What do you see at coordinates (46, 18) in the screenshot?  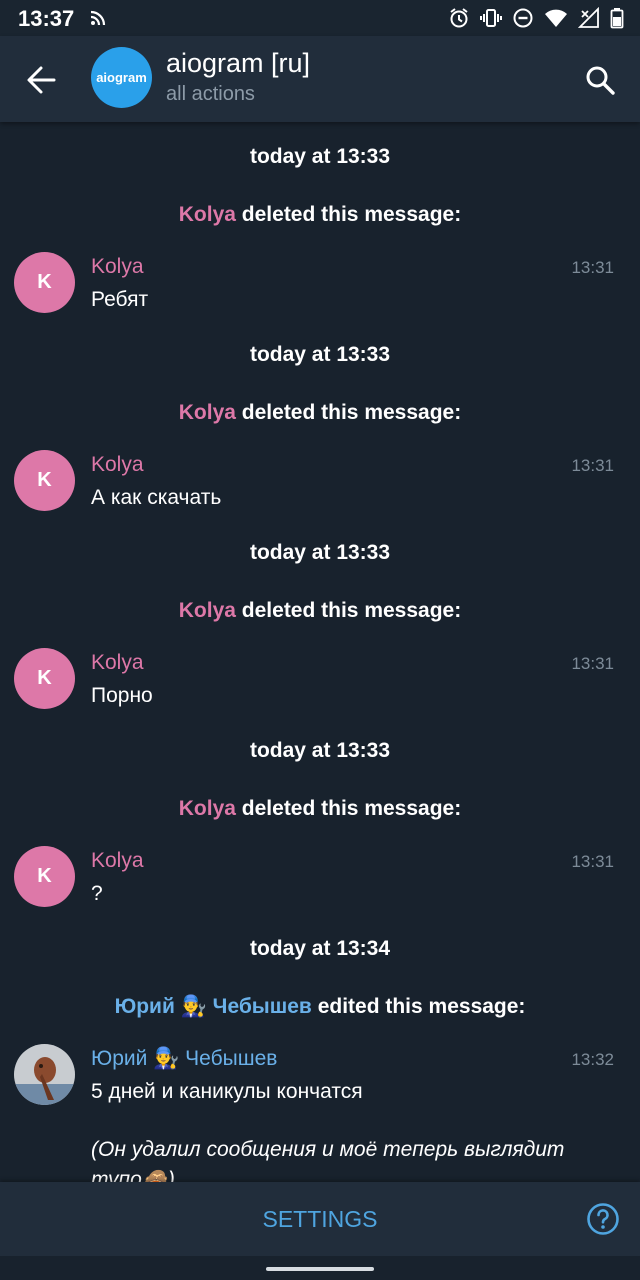 I see `status-time: 13:37` at bounding box center [46, 18].